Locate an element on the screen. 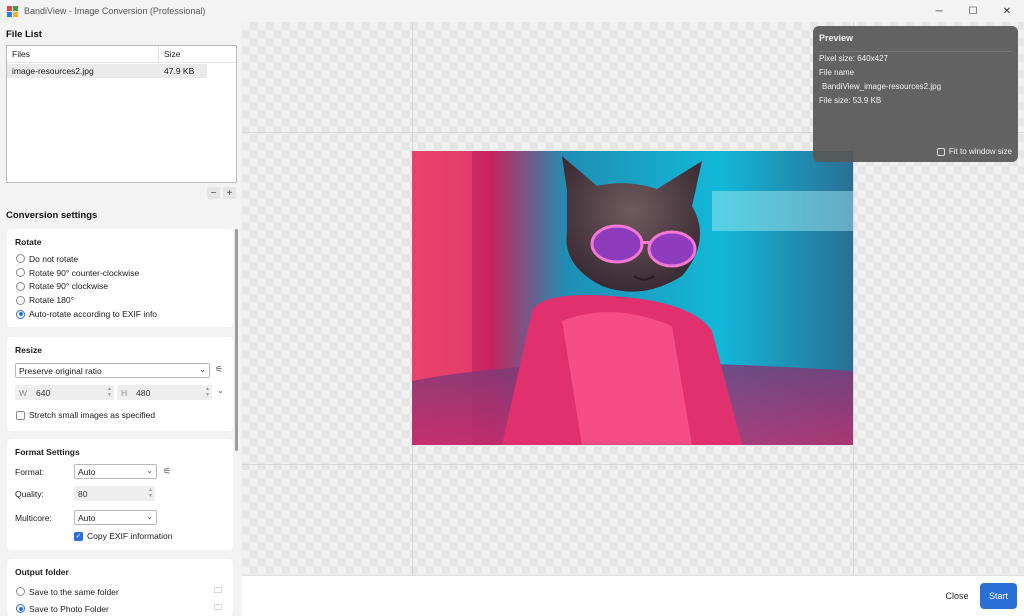 The width and height of the screenshot is (1024, 616). file-row: image-resources2.jpg 47.9 KB is located at coordinates (107, 71).